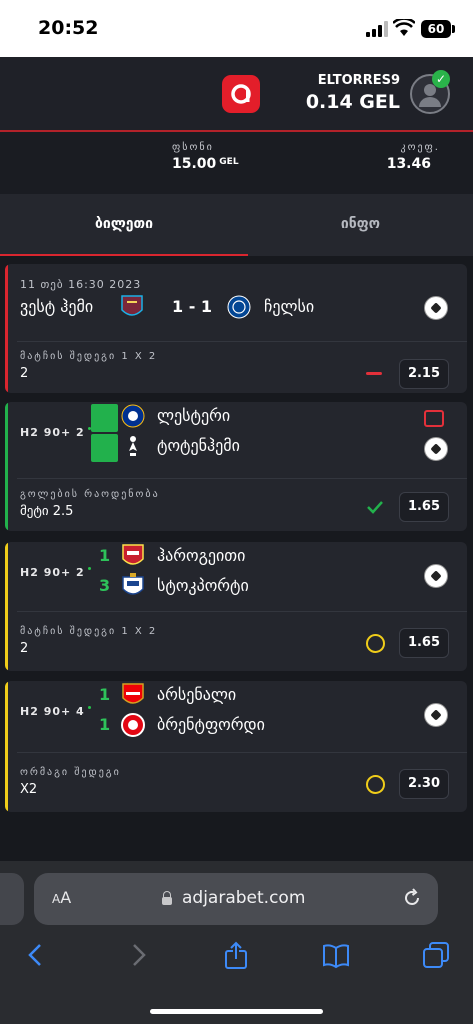 This screenshot has width=473, height=1024. What do you see at coordinates (453, 29) in the screenshot?
I see `battery-tip` at bounding box center [453, 29].